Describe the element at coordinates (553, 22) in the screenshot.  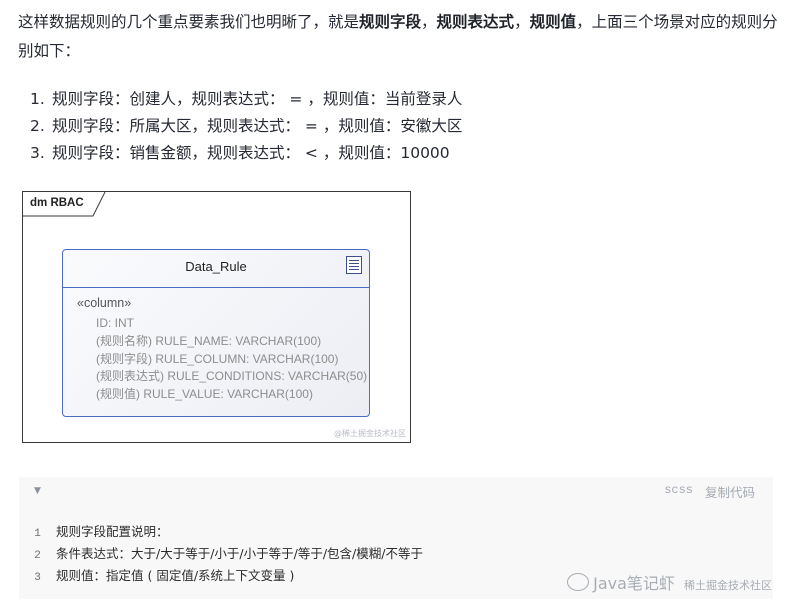
I see `intro-bold-rule-value: 规则值` at that location.